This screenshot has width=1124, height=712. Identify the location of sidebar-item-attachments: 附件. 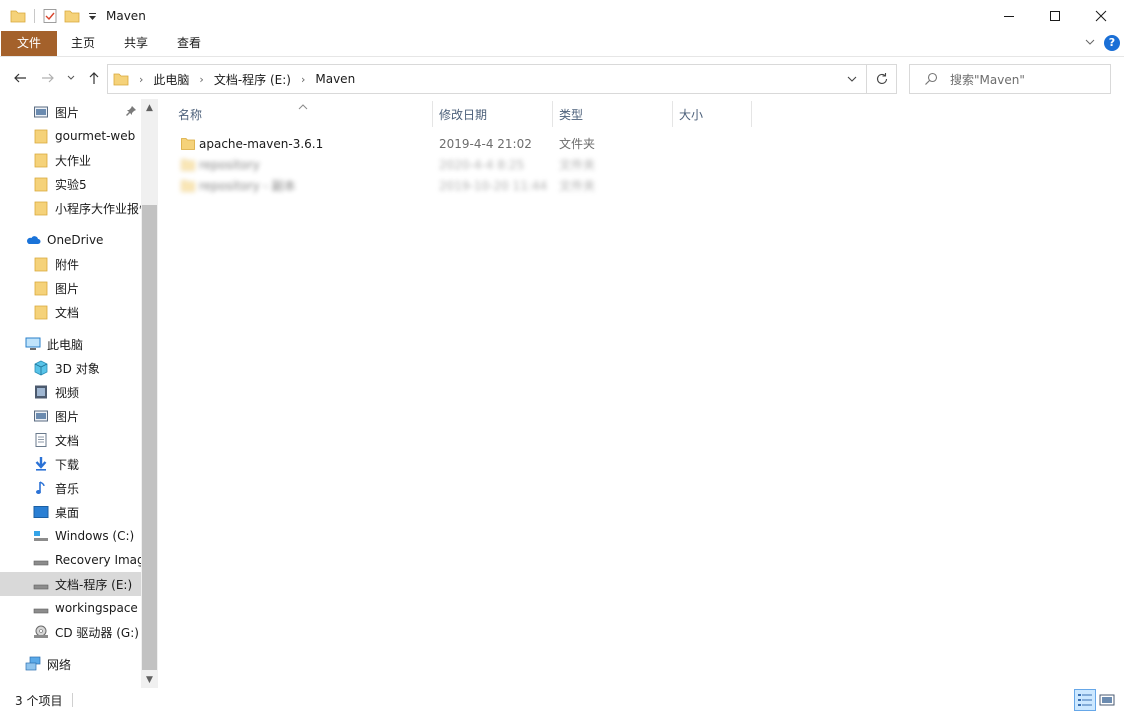
(70, 264).